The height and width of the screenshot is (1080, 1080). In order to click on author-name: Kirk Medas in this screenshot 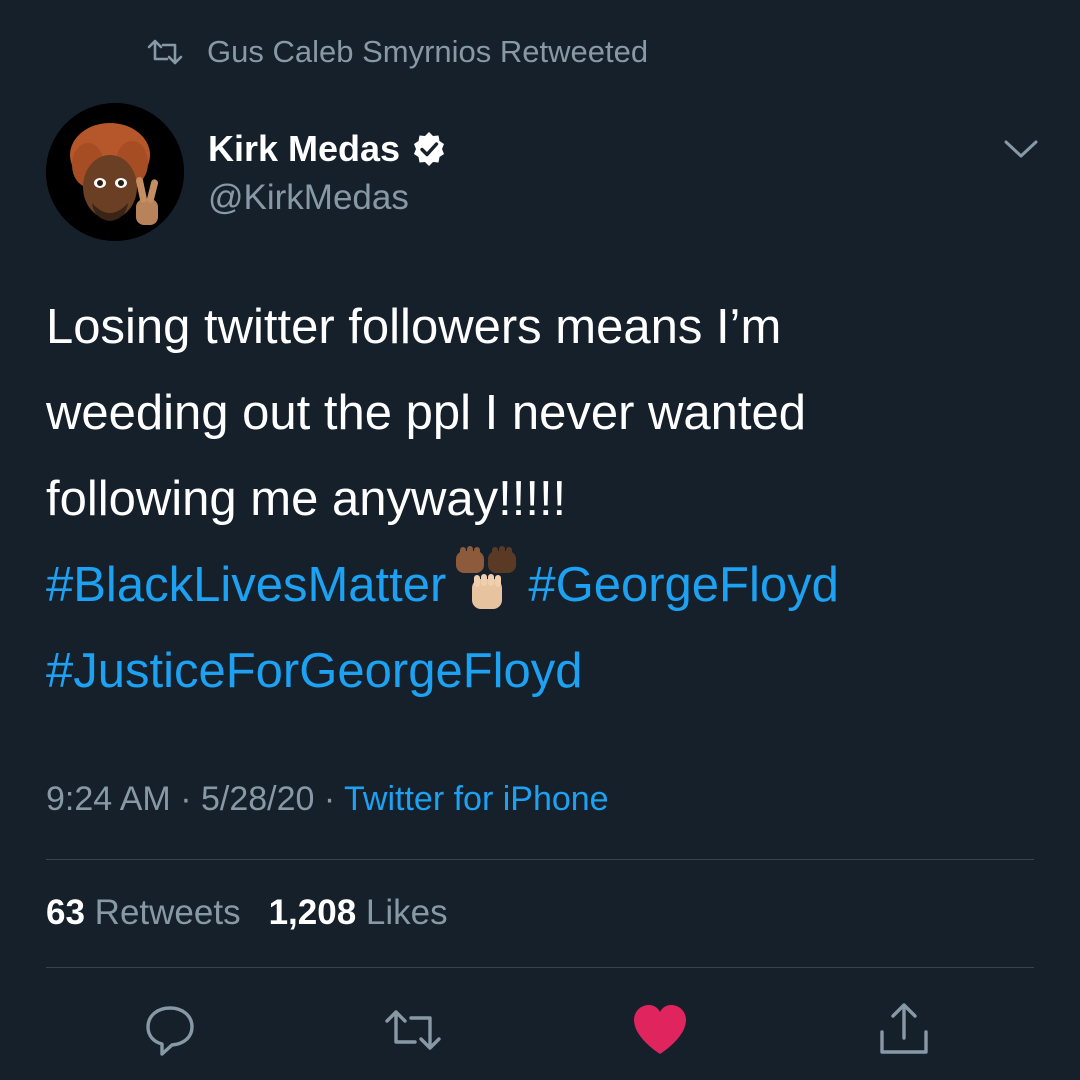, I will do `click(304, 149)`.